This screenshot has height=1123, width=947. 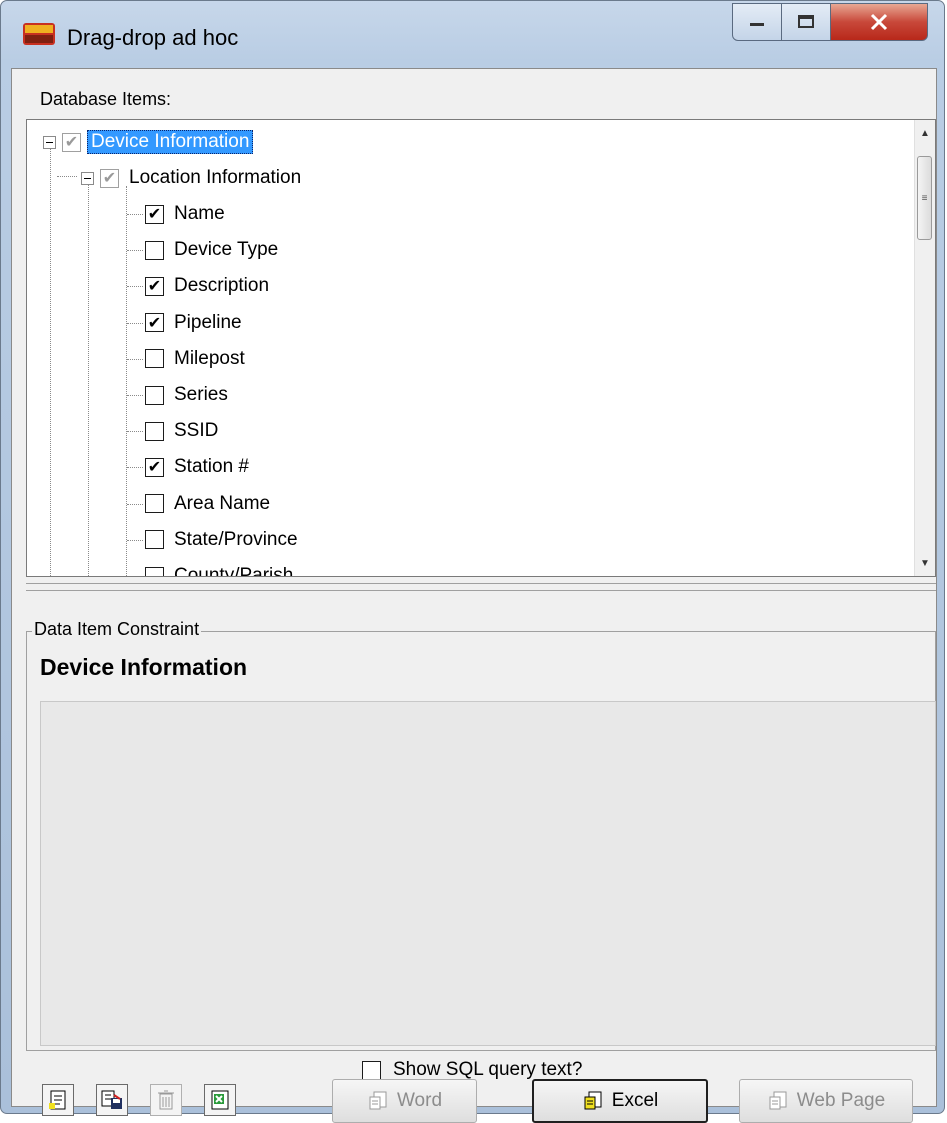 I want to click on tree-node-item: Device Type, so click(x=211, y=250).